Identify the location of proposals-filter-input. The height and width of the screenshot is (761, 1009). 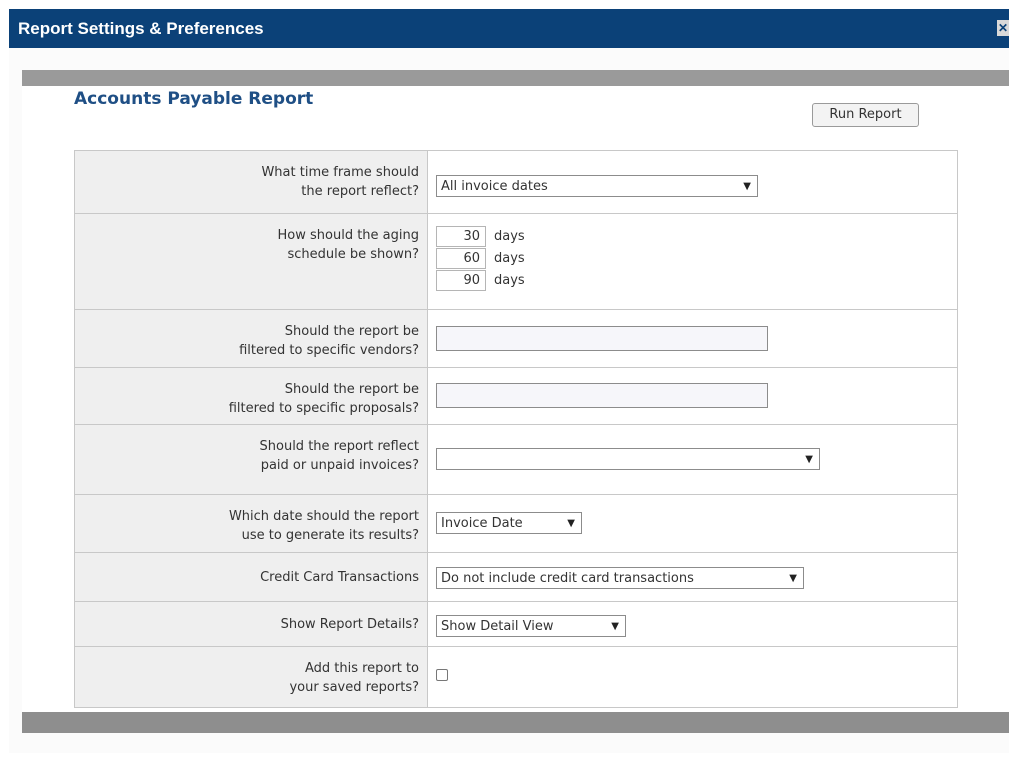
(602, 395).